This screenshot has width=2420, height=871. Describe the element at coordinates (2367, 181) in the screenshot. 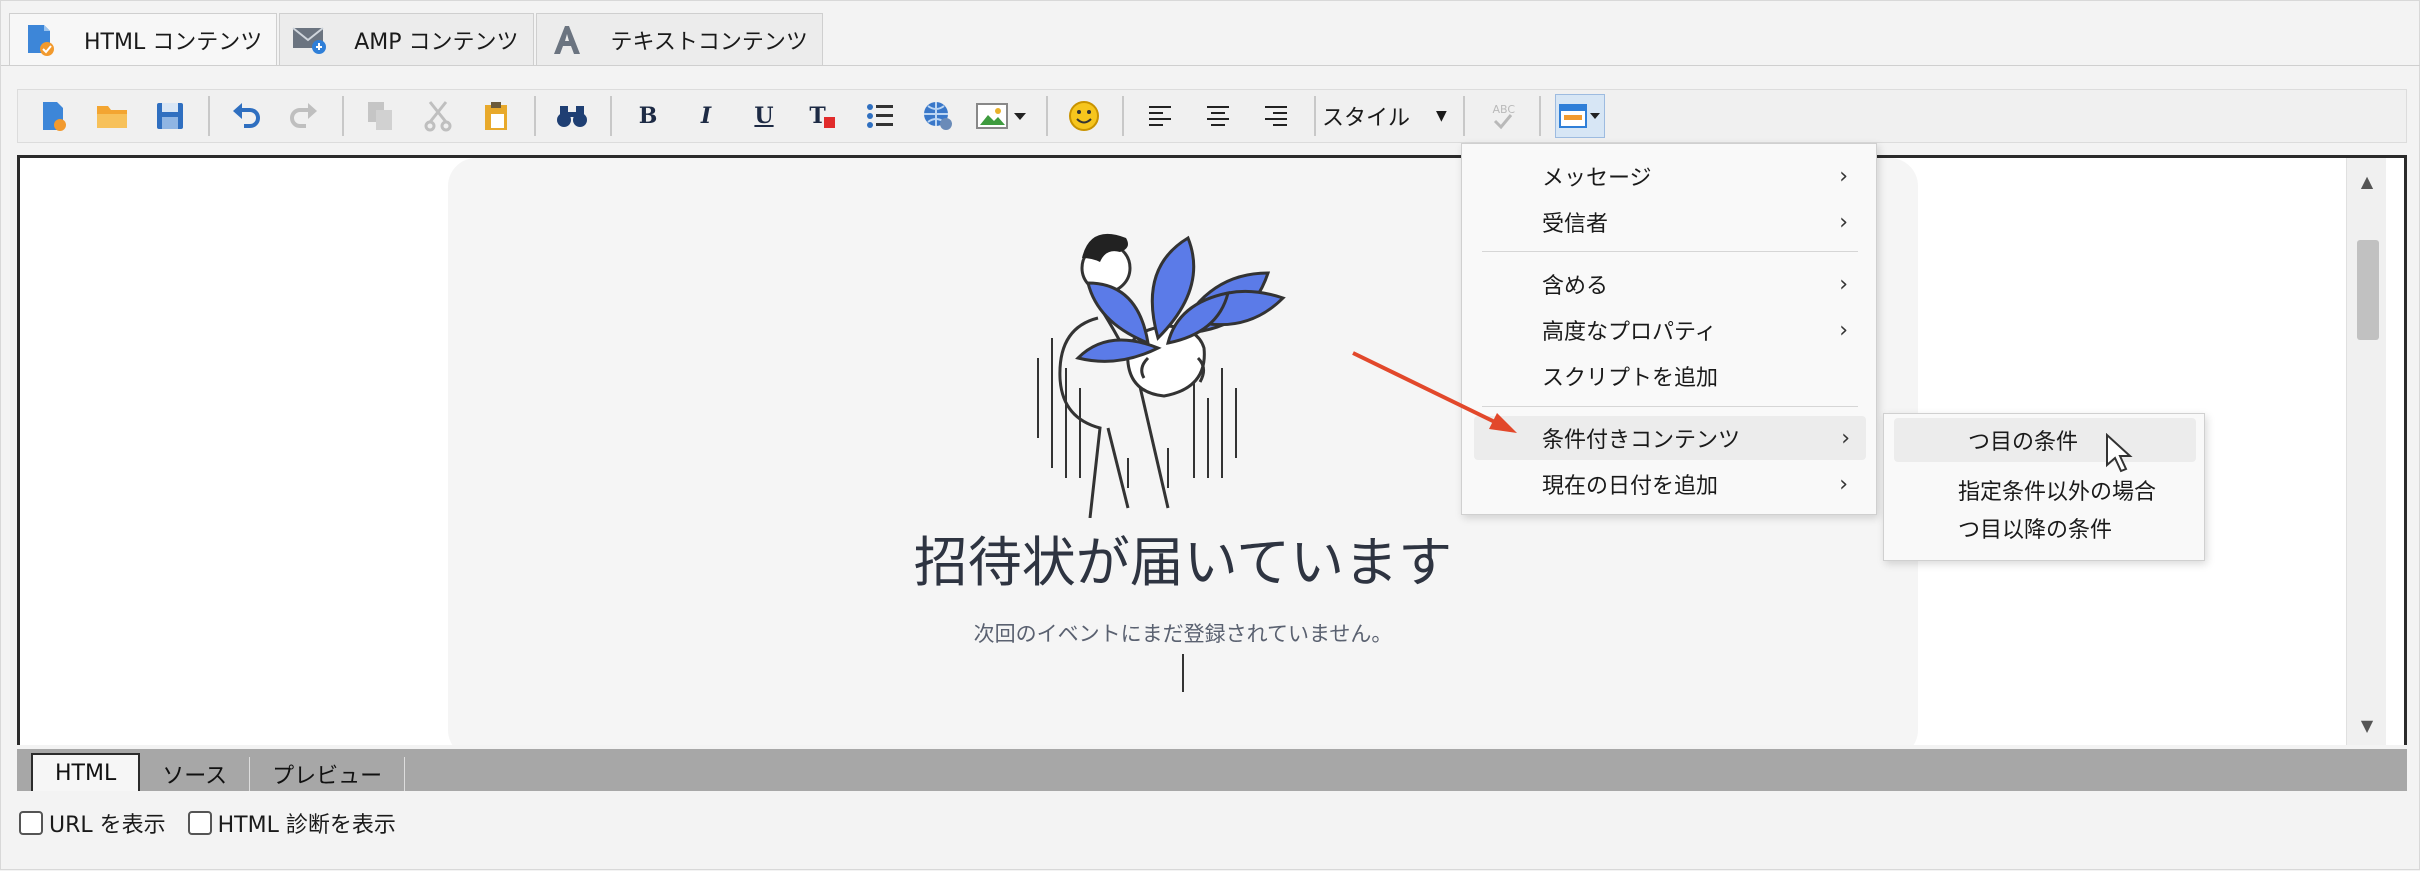

I see `scroll-up-icon: ▲` at that location.